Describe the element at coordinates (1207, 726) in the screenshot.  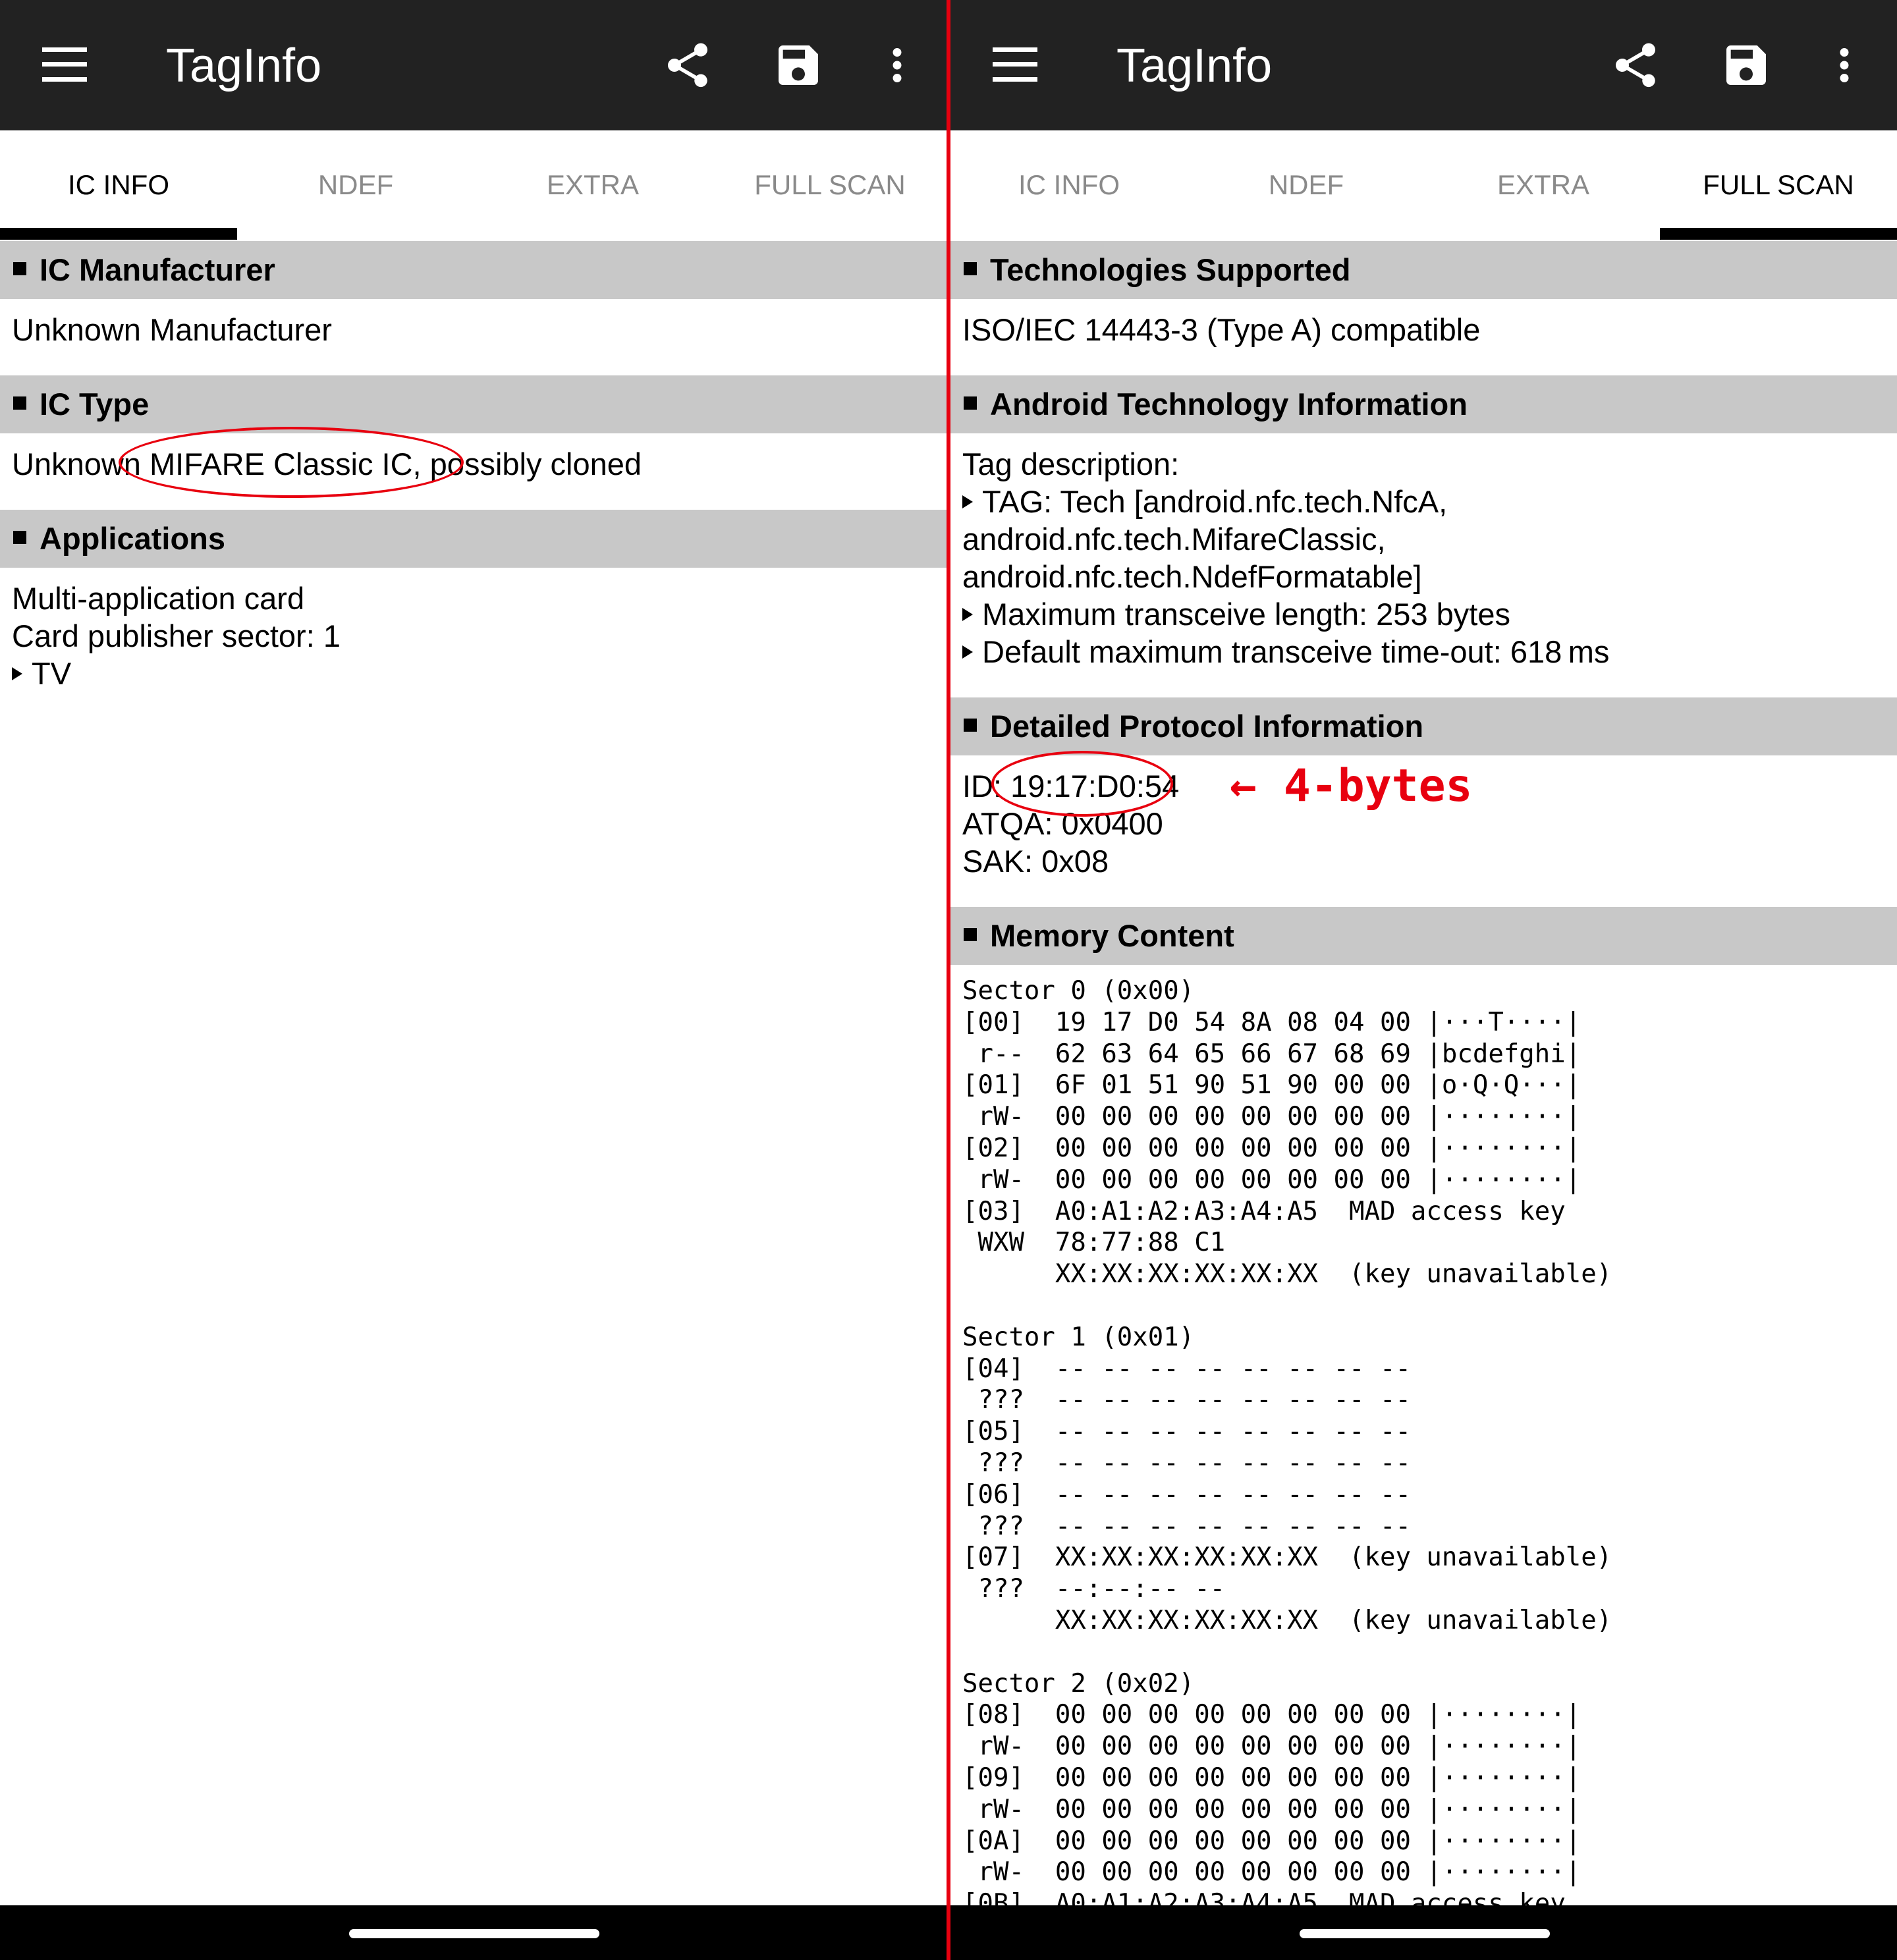
I see `section-title: Detailed Protocol Information` at that location.